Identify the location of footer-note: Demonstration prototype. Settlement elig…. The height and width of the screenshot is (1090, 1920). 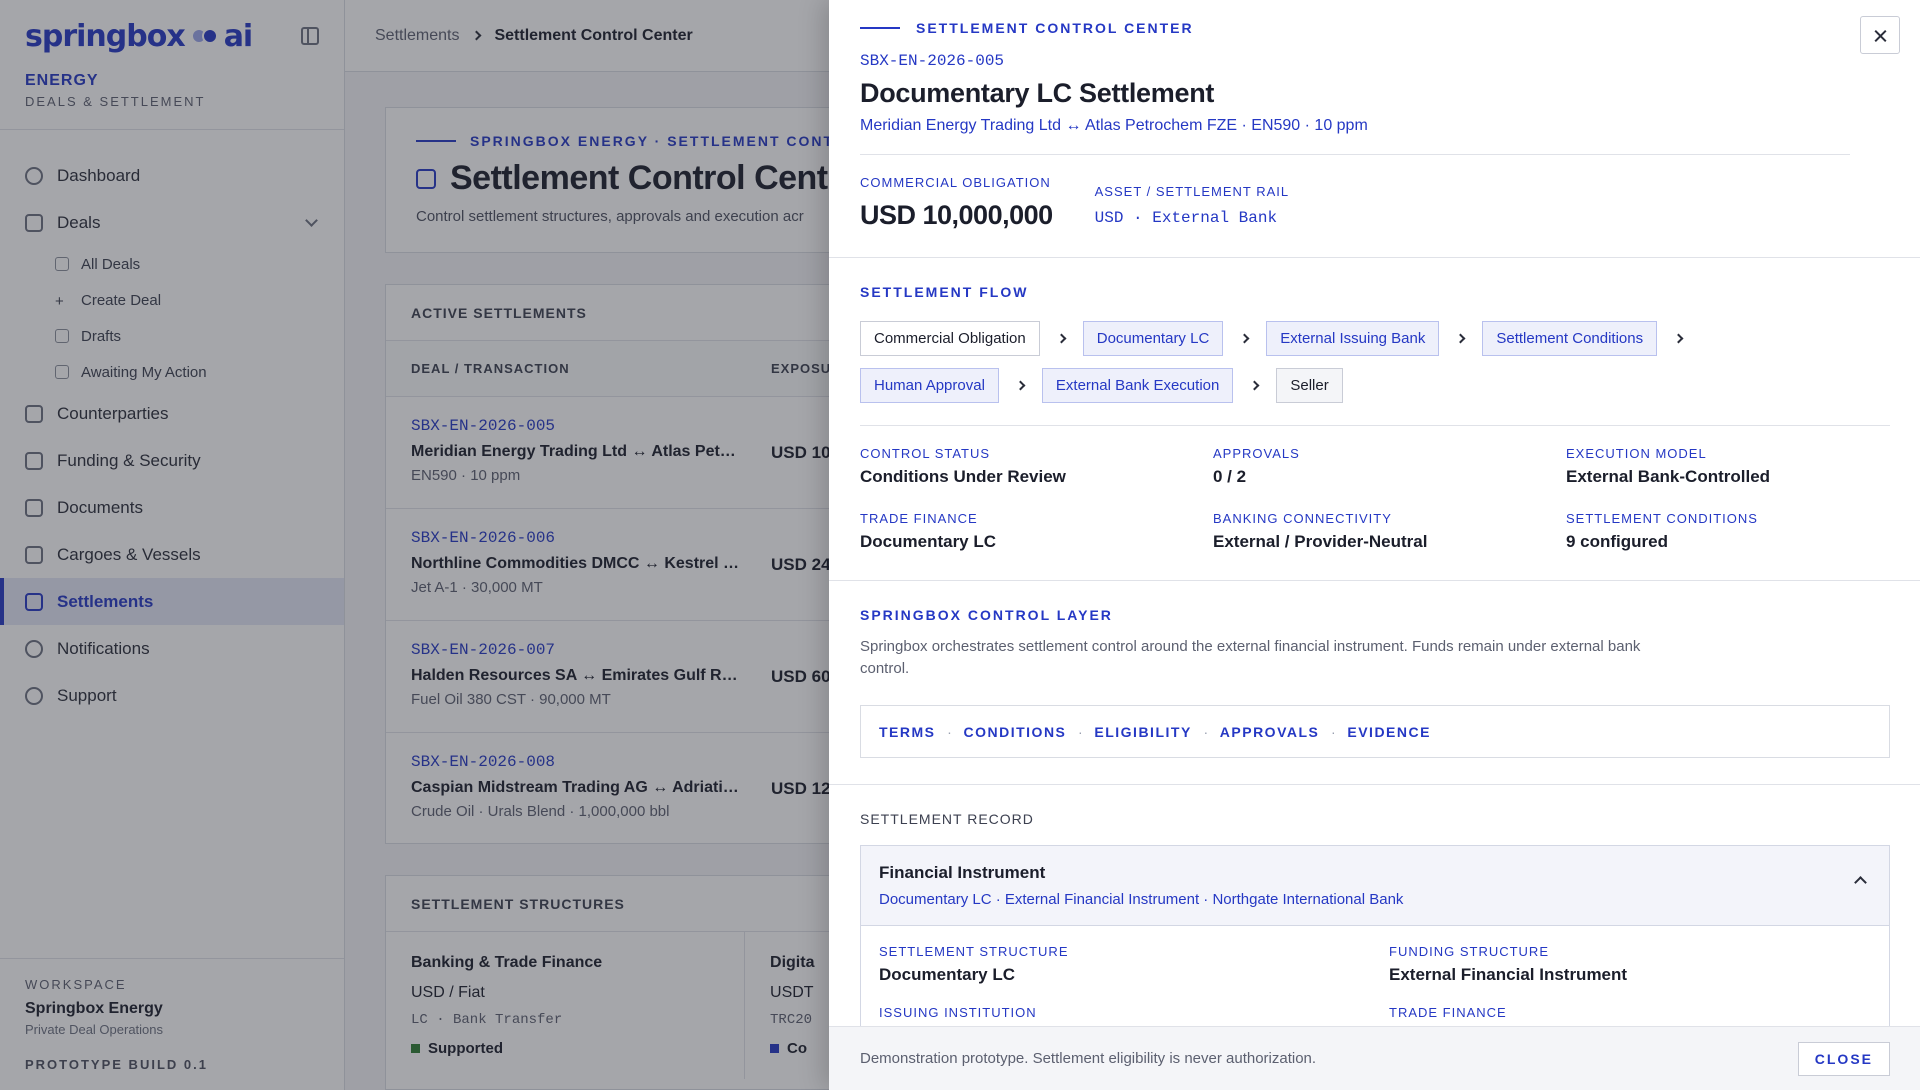
(1088, 1058).